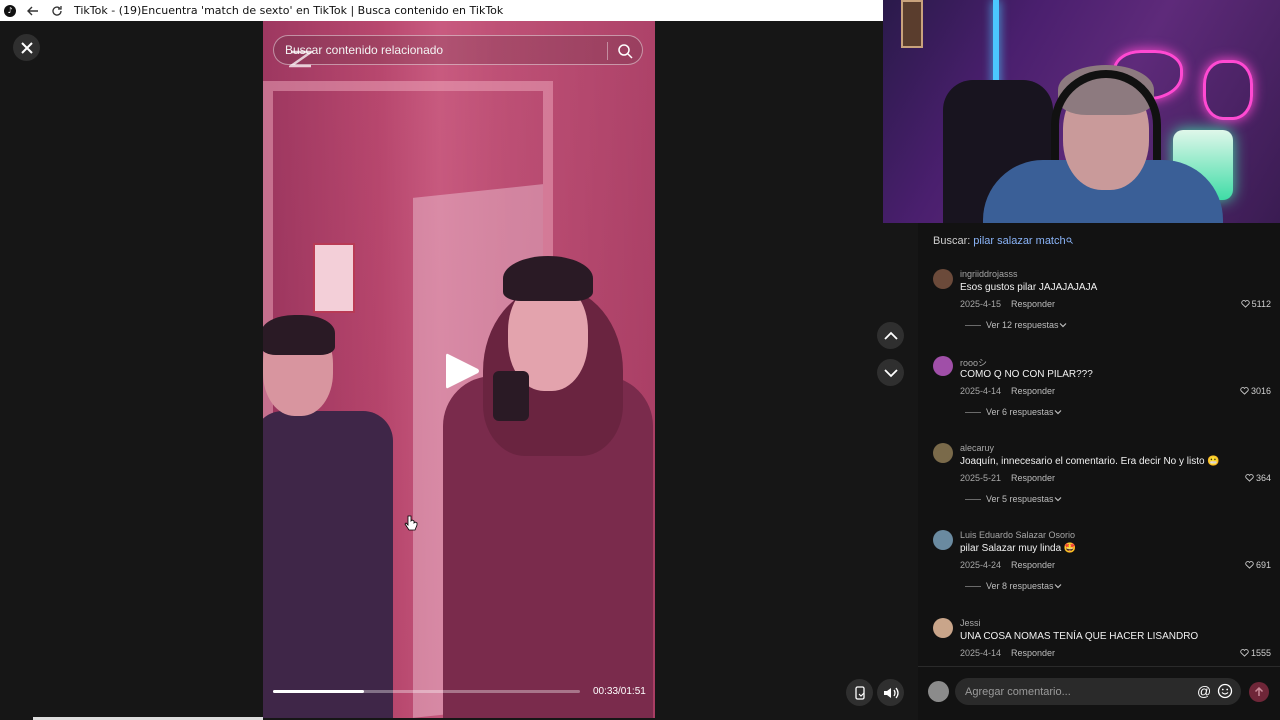 This screenshot has height=720, width=1280. Describe the element at coordinates (1079, 636) in the screenshot. I see `comment-text: UNA COSA NOMAS TENÍA QUE HACER LISANDRO` at that location.